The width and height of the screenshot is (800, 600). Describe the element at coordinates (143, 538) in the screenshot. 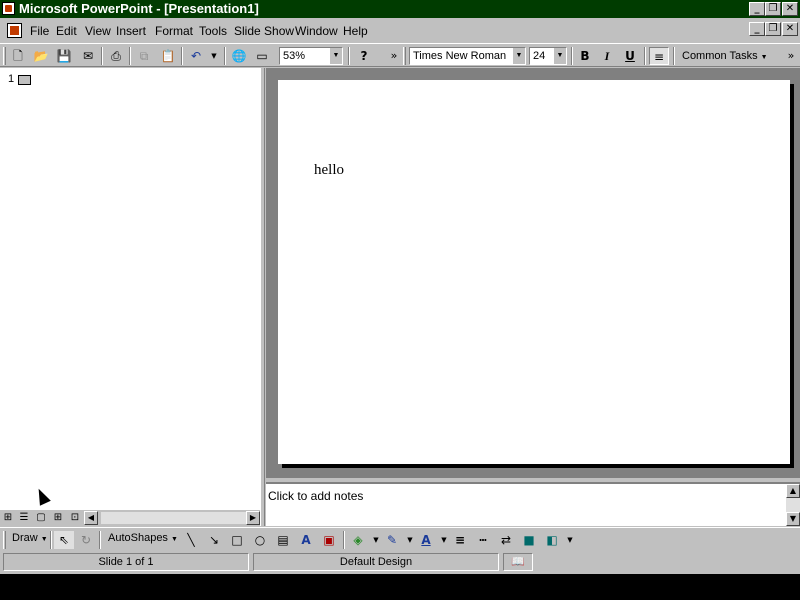

I see `autoshapes-menu-button: AutoShapes ▼` at that location.